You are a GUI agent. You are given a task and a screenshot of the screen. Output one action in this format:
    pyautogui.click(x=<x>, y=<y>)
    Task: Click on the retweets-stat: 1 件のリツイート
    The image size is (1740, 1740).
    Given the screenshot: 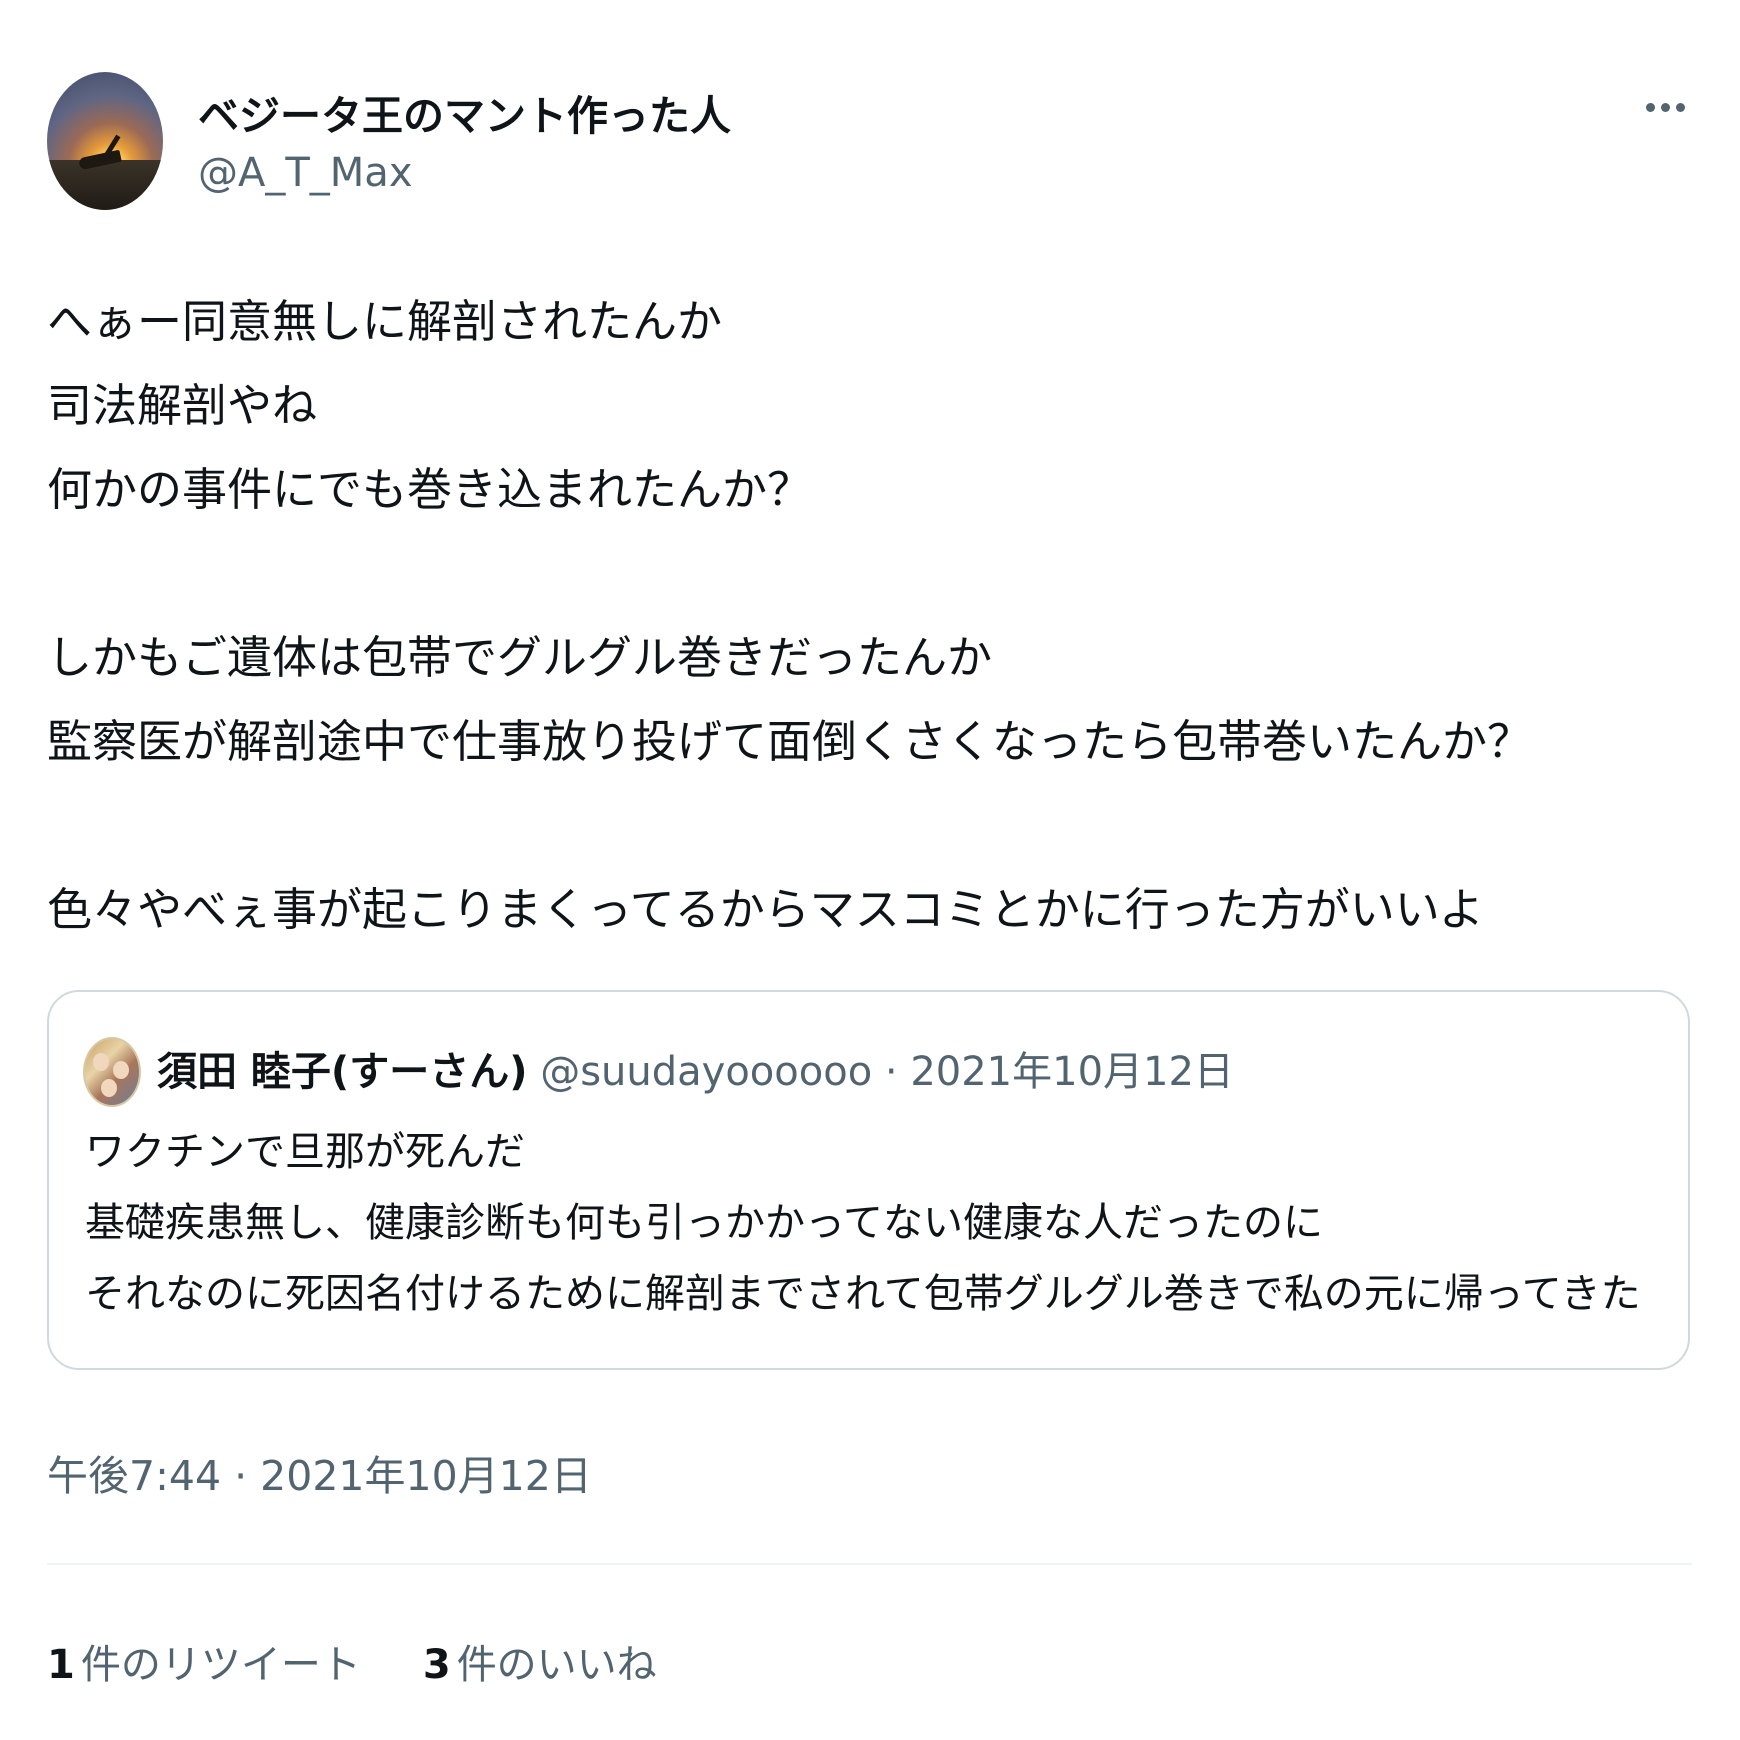 What is the action you would take?
    pyautogui.click(x=204, y=1661)
    